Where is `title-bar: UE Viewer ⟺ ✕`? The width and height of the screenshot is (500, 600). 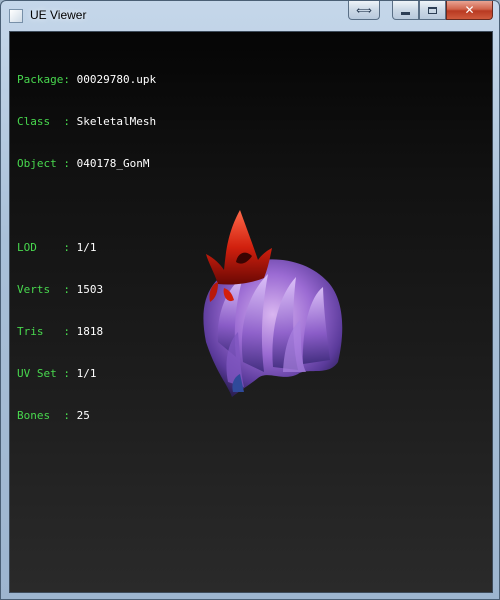
title-bar: UE Viewer ⟺ ✕ is located at coordinates (250, 16).